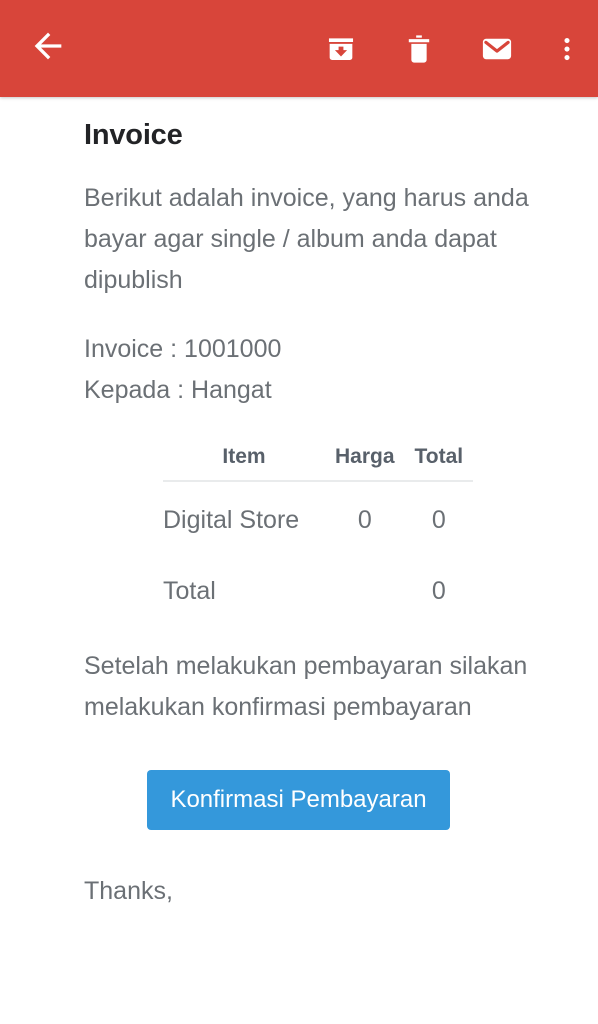  What do you see at coordinates (244, 463) in the screenshot?
I see `column-header-item: Item` at bounding box center [244, 463].